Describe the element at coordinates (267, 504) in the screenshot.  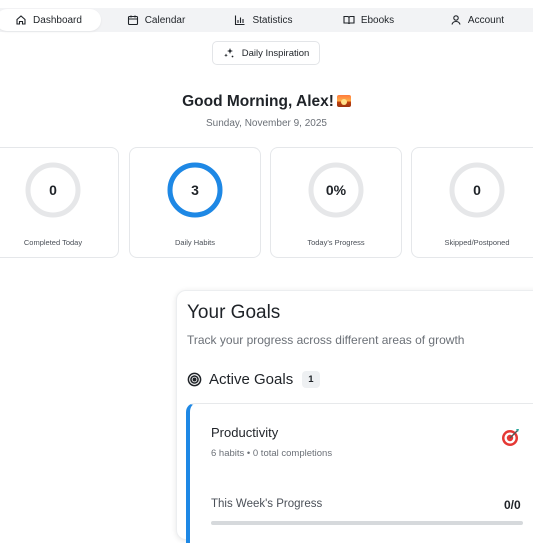
I see `week-progress-label: This Week's Progress` at that location.